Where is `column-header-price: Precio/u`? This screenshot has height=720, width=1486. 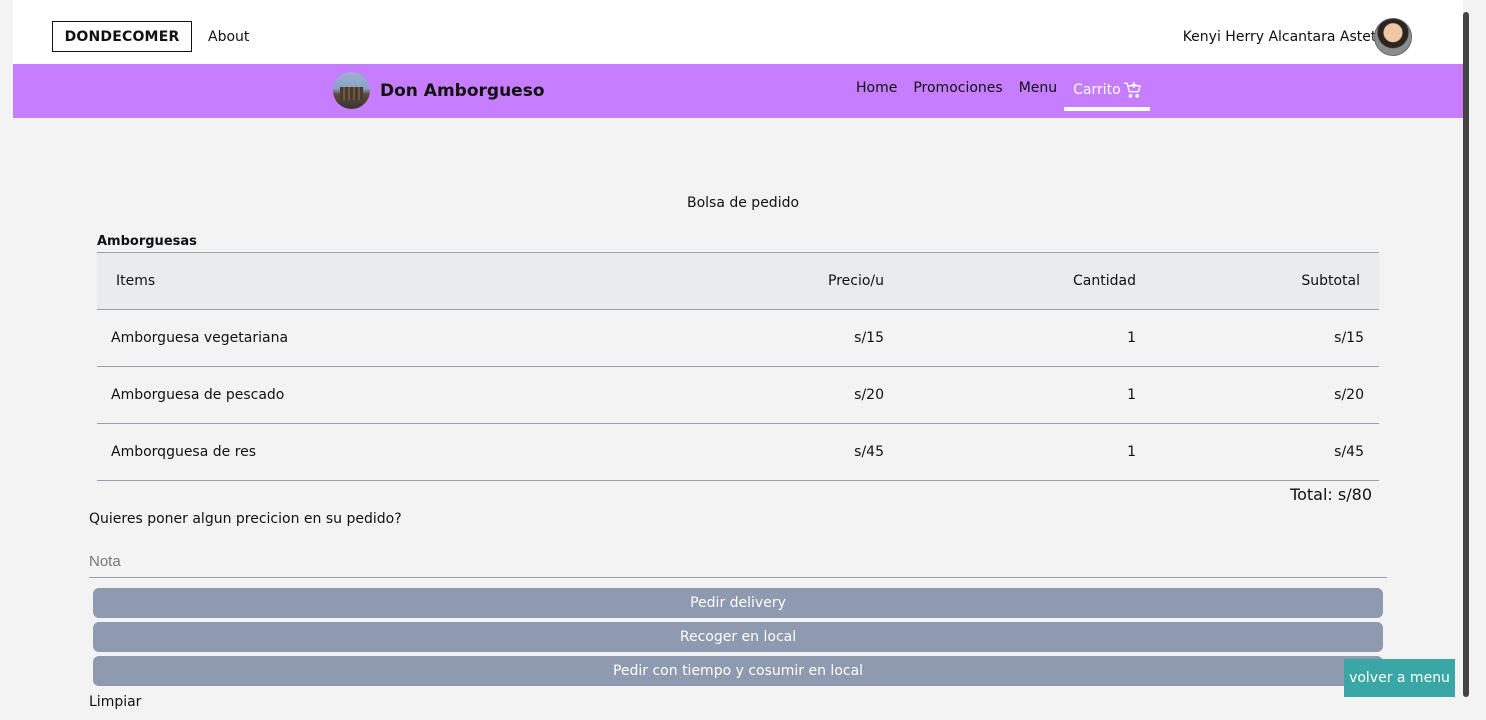
column-header-price: Precio/u is located at coordinates (781, 281).